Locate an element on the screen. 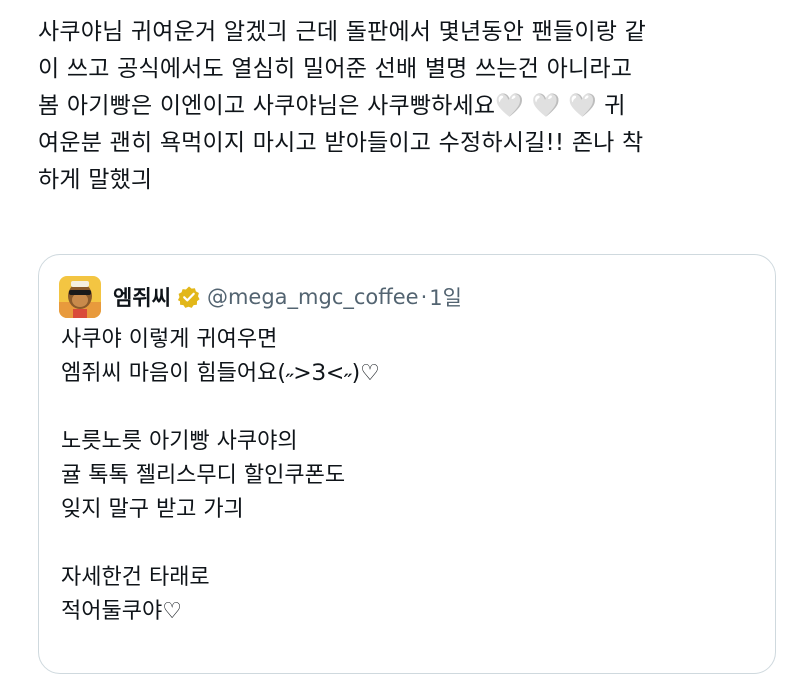 The height and width of the screenshot is (674, 787). user-handle: @mega_mgc_coffee is located at coordinates (313, 297).